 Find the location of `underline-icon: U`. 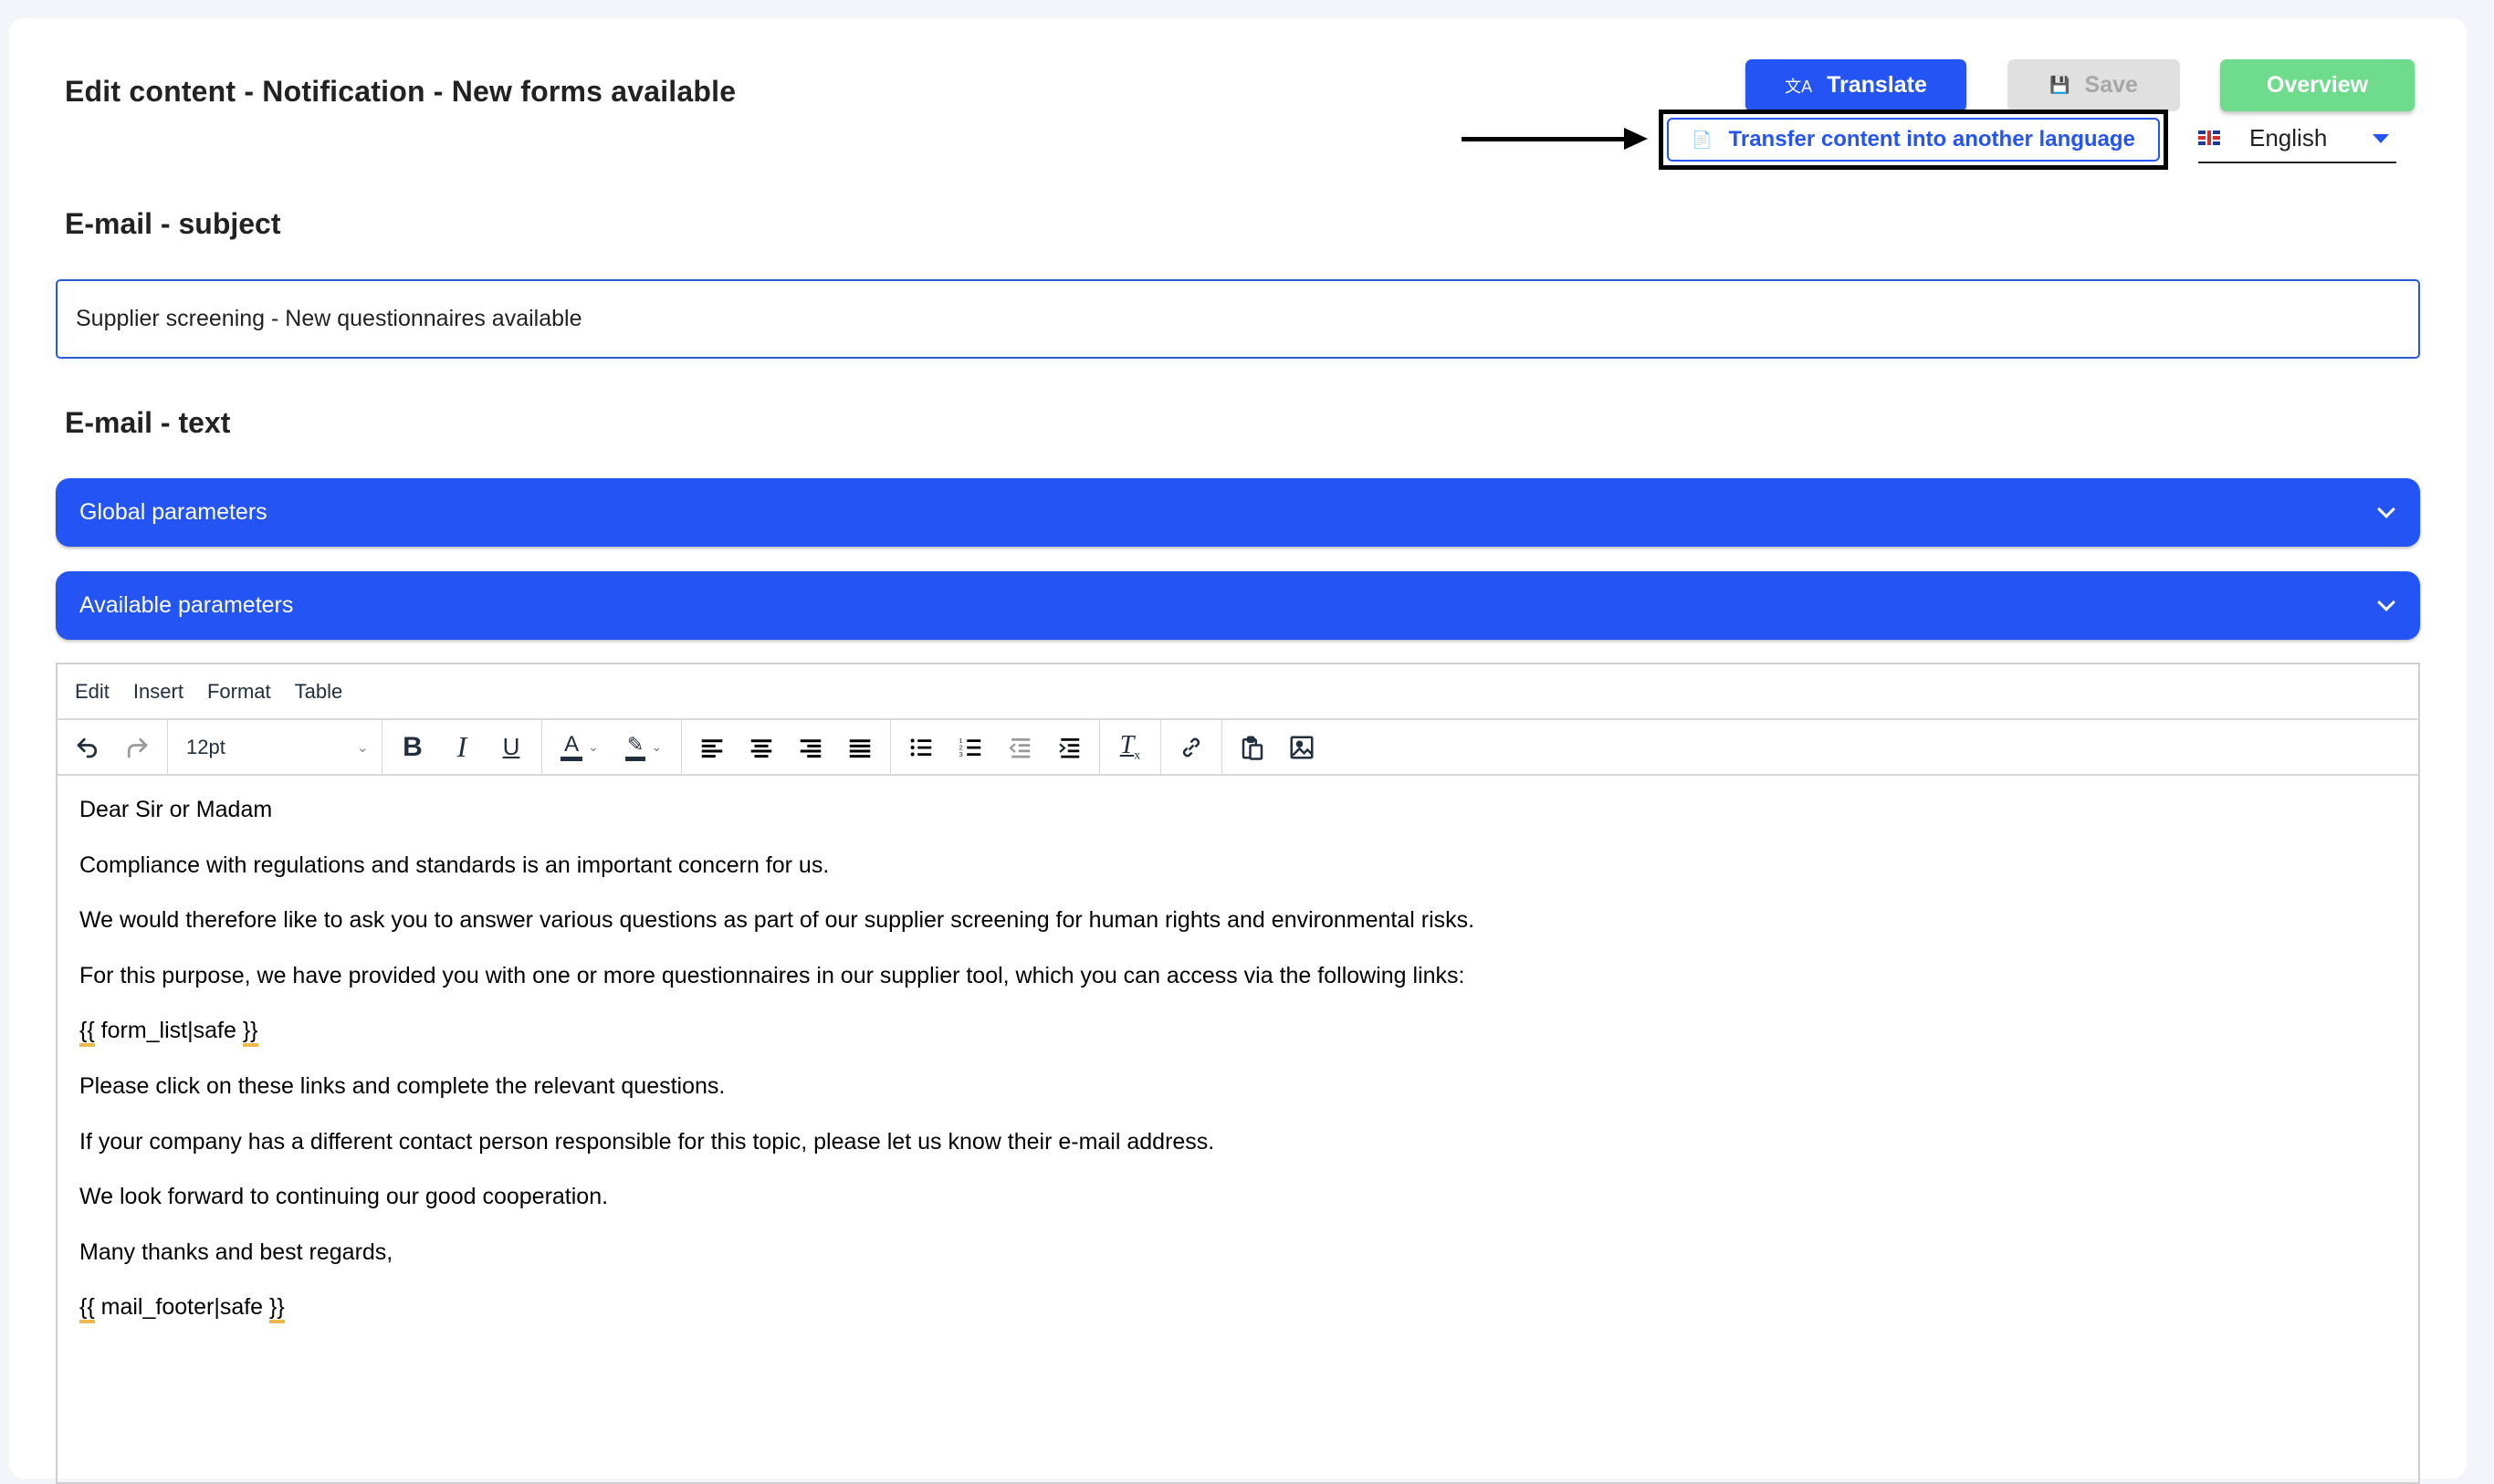

underline-icon: U is located at coordinates (511, 746).